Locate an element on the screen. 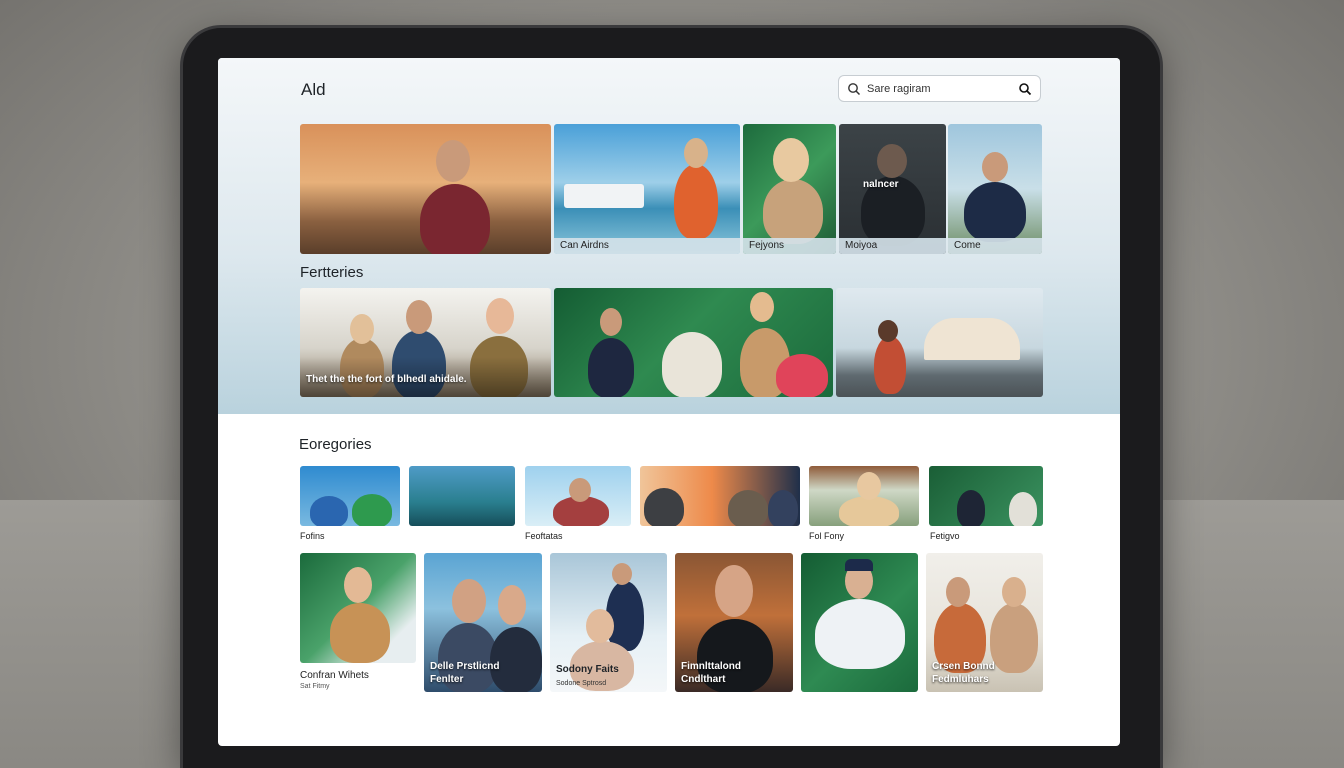 The height and width of the screenshot is (768, 1344). building-shape is located at coordinates (972, 339).